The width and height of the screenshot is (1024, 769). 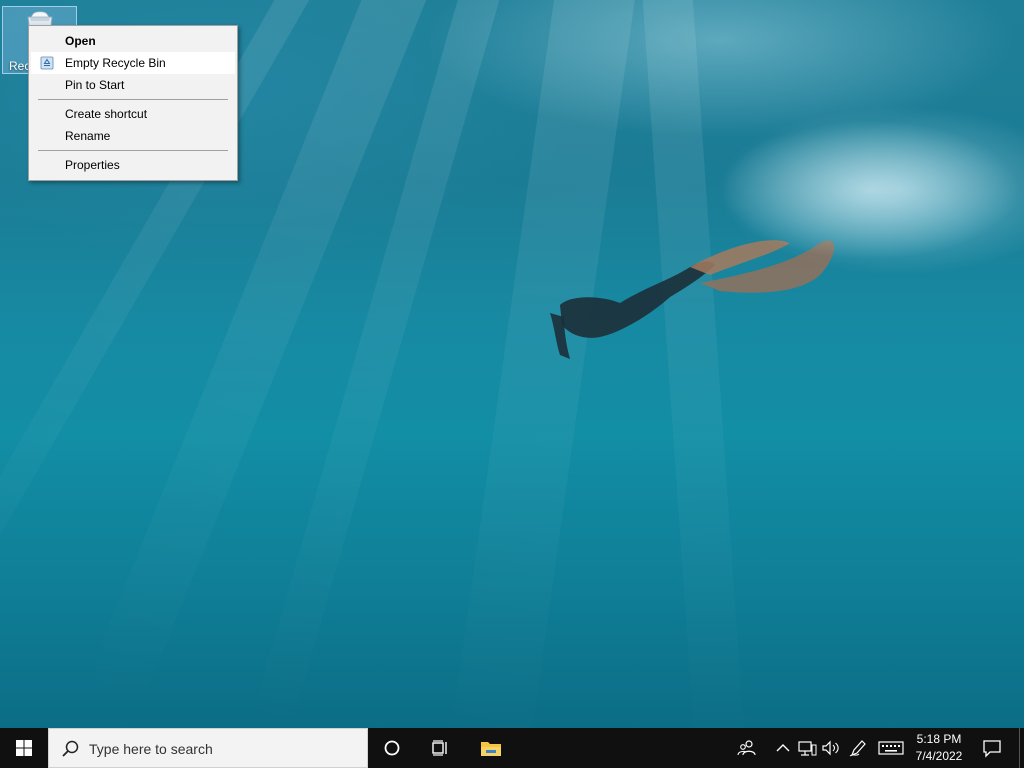 What do you see at coordinates (939, 748) in the screenshot?
I see `clock: 5:18 PM 7/4/2022` at bounding box center [939, 748].